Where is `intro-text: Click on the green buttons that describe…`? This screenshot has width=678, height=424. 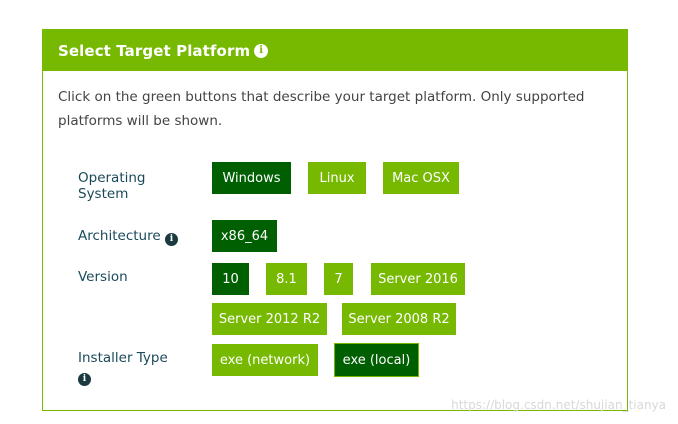 intro-text: Click on the green buttons that describe… is located at coordinates (338, 109).